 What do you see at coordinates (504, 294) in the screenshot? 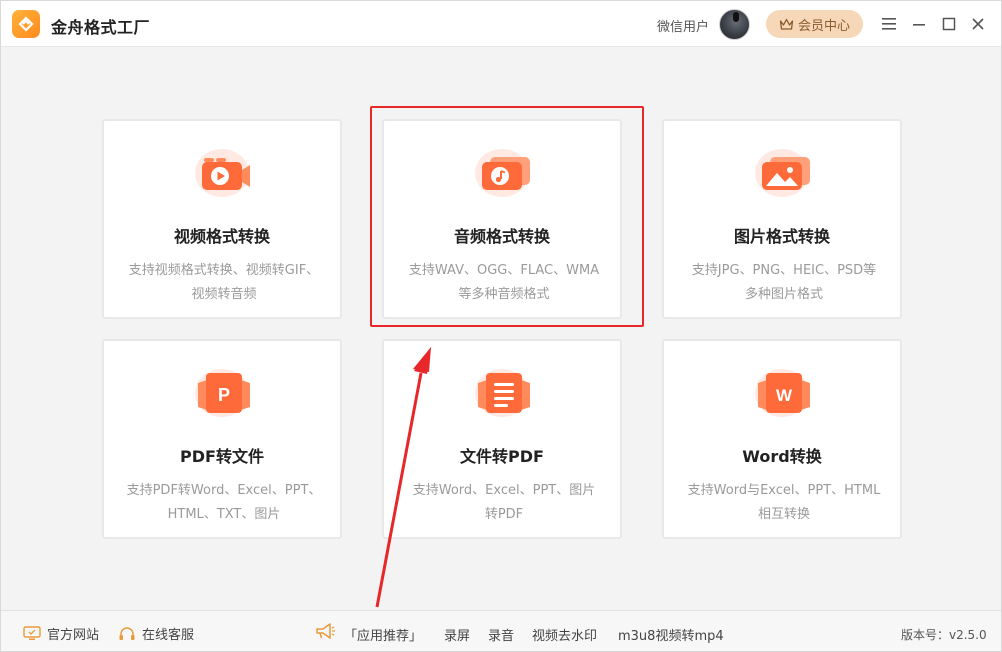
I see `card-desc-line: 等多种音频格式` at bounding box center [504, 294].